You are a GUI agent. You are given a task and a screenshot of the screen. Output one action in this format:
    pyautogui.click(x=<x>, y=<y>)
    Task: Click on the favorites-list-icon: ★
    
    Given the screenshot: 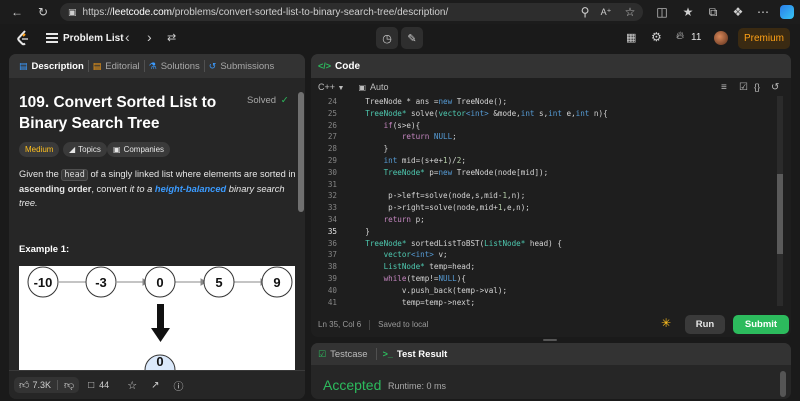 What is the action you would take?
    pyautogui.click(x=688, y=12)
    